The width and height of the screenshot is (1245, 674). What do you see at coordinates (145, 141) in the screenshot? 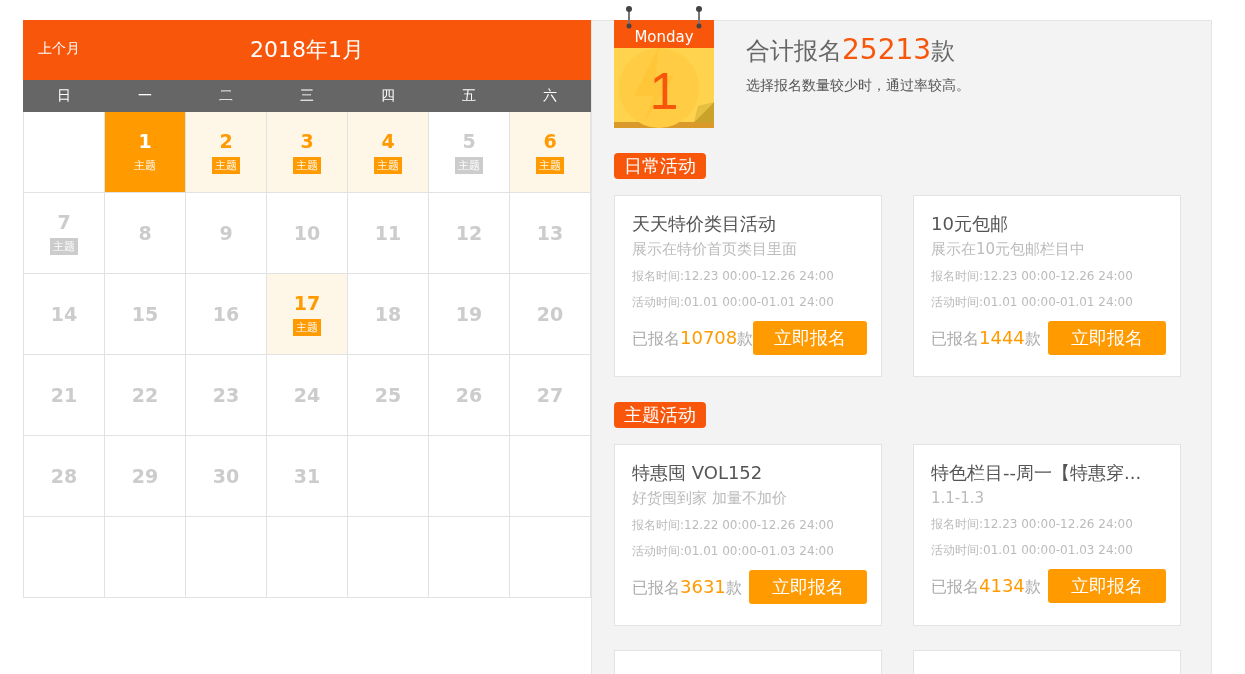
I see `day-number: 1` at bounding box center [145, 141].